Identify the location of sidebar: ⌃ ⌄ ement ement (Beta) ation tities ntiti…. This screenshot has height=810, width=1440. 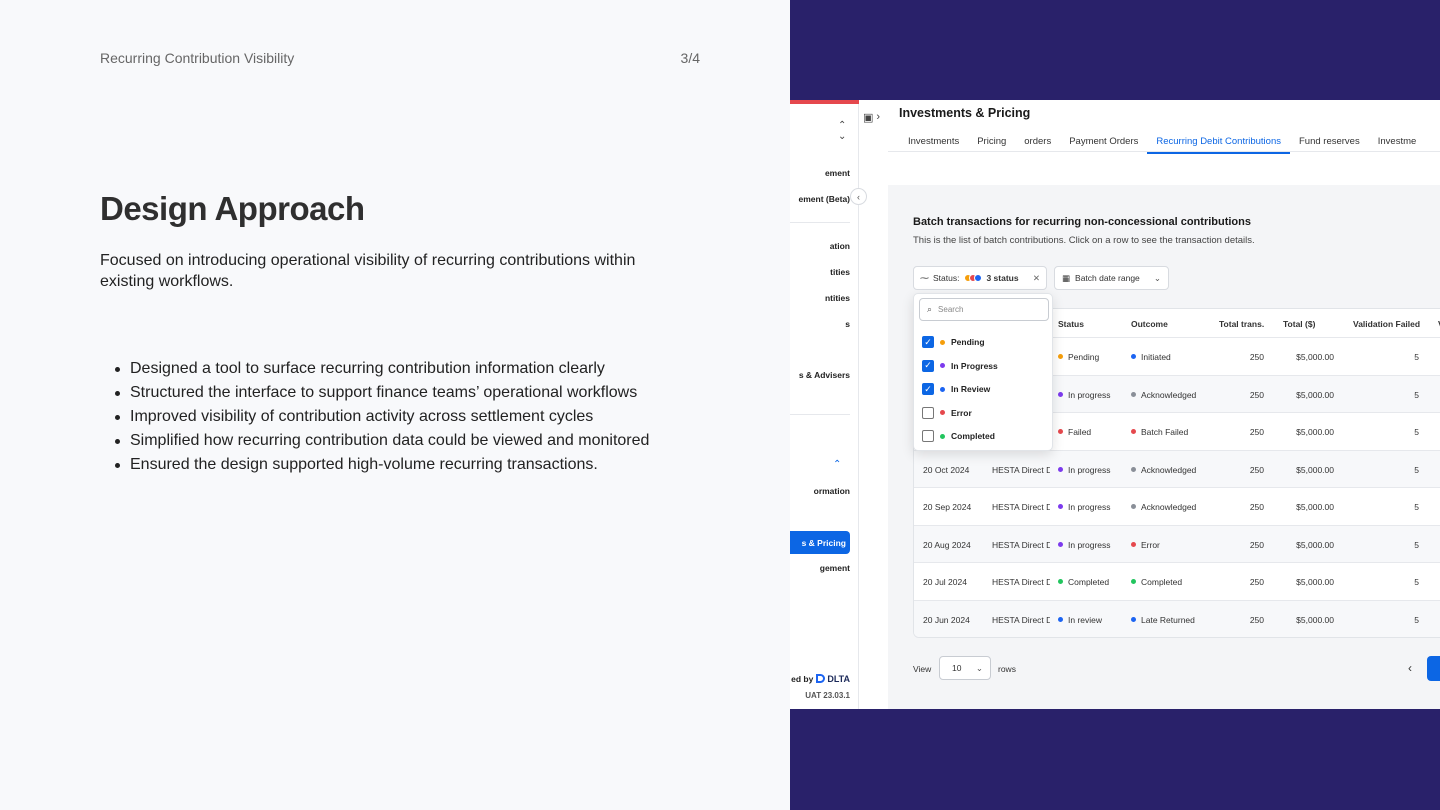
(824, 406).